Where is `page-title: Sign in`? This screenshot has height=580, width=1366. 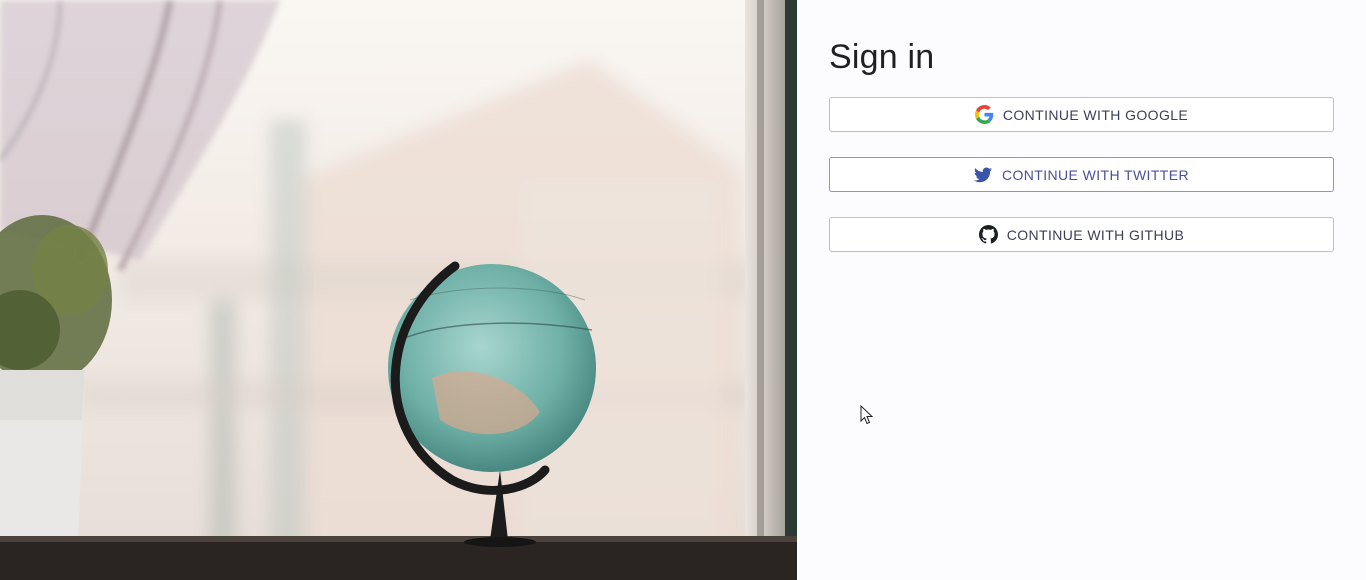
page-title: Sign in is located at coordinates (882, 57).